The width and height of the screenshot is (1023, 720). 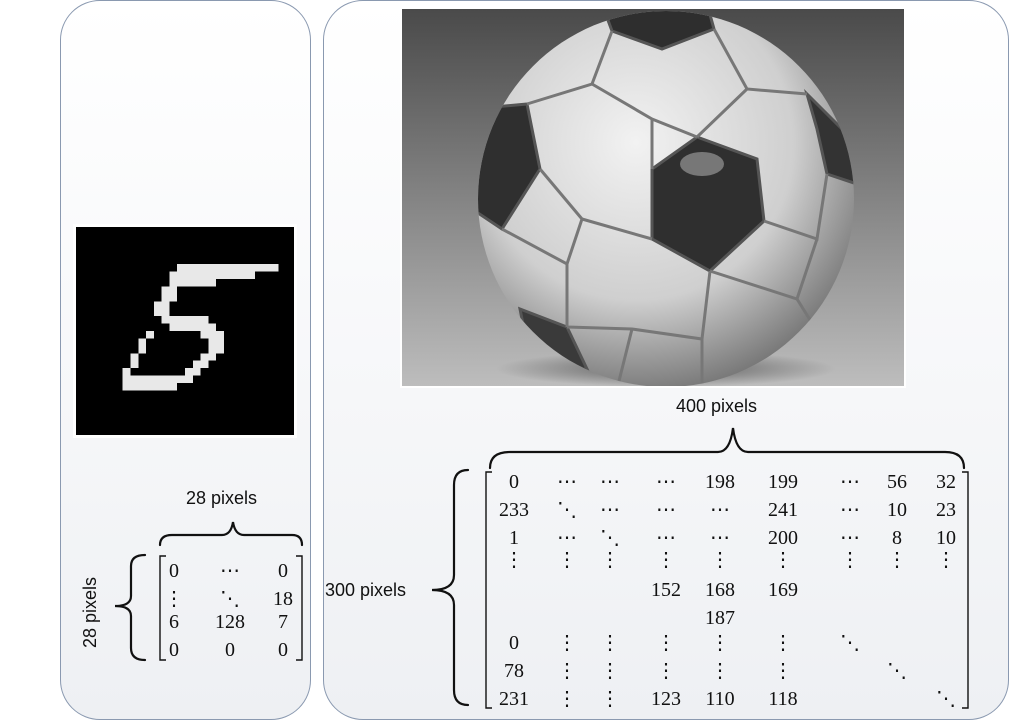 I want to click on big-matrix-cell: 241, so click(x=783, y=510).